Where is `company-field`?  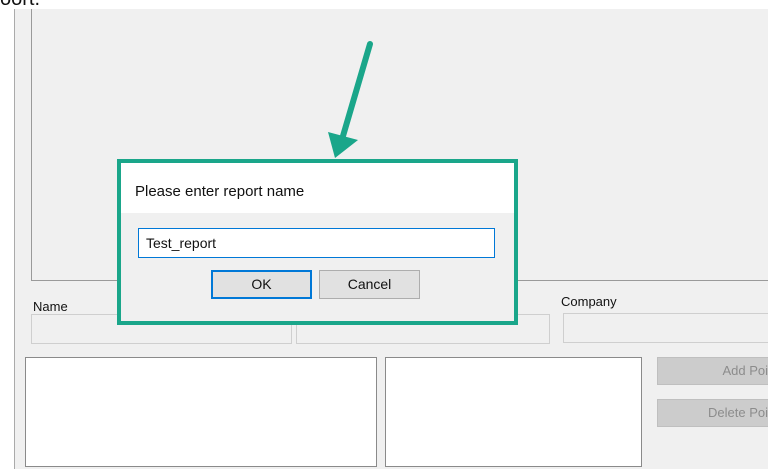 company-field is located at coordinates (665, 328).